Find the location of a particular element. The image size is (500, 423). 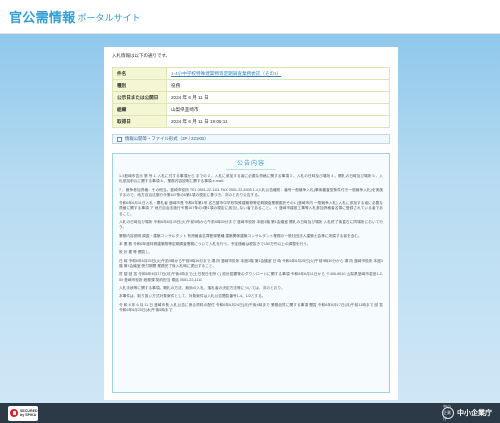

file-icon is located at coordinates (119, 139).